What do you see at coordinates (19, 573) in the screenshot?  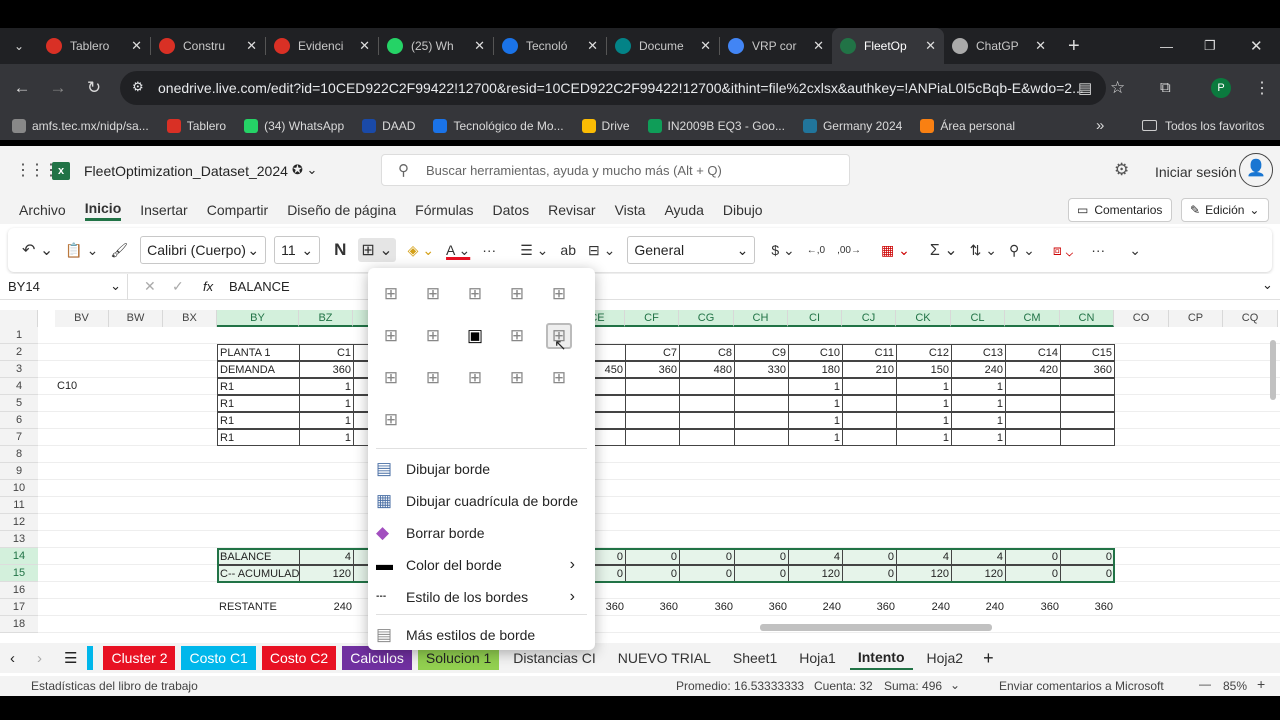 I see `row-header: 15` at bounding box center [19, 573].